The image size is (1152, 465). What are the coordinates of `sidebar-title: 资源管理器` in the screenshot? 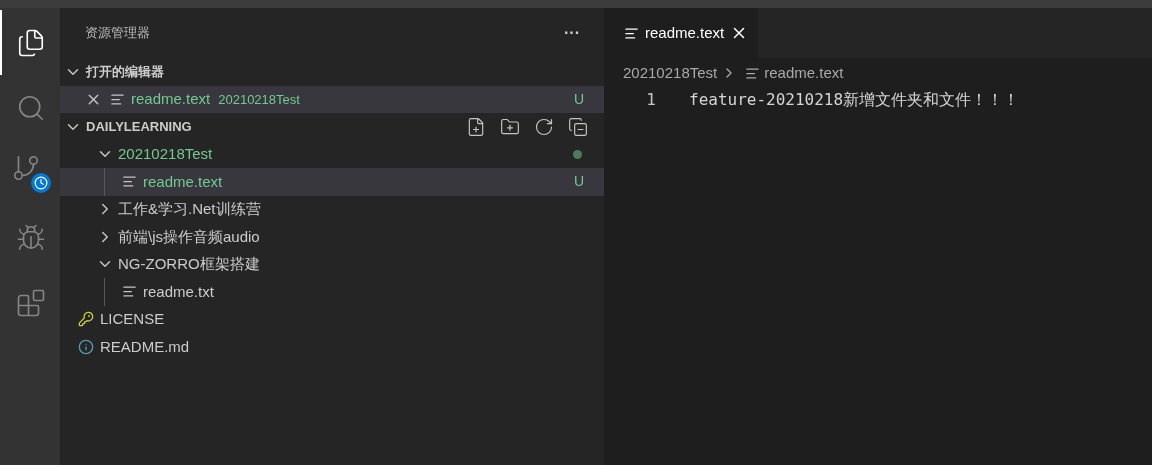 It's located at (117, 33).